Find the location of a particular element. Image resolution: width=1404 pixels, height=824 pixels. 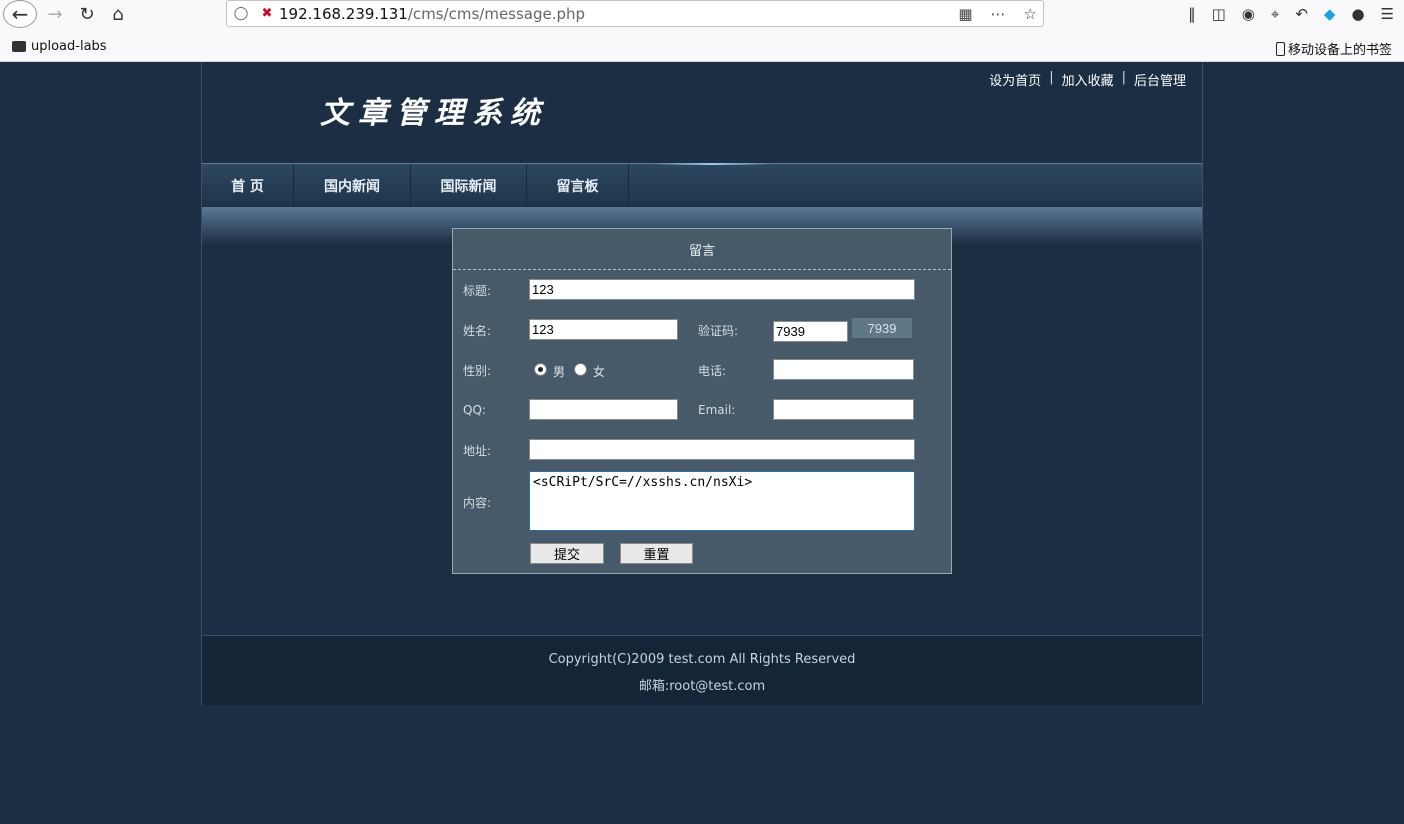

gender-male-radio is located at coordinates (540, 369).